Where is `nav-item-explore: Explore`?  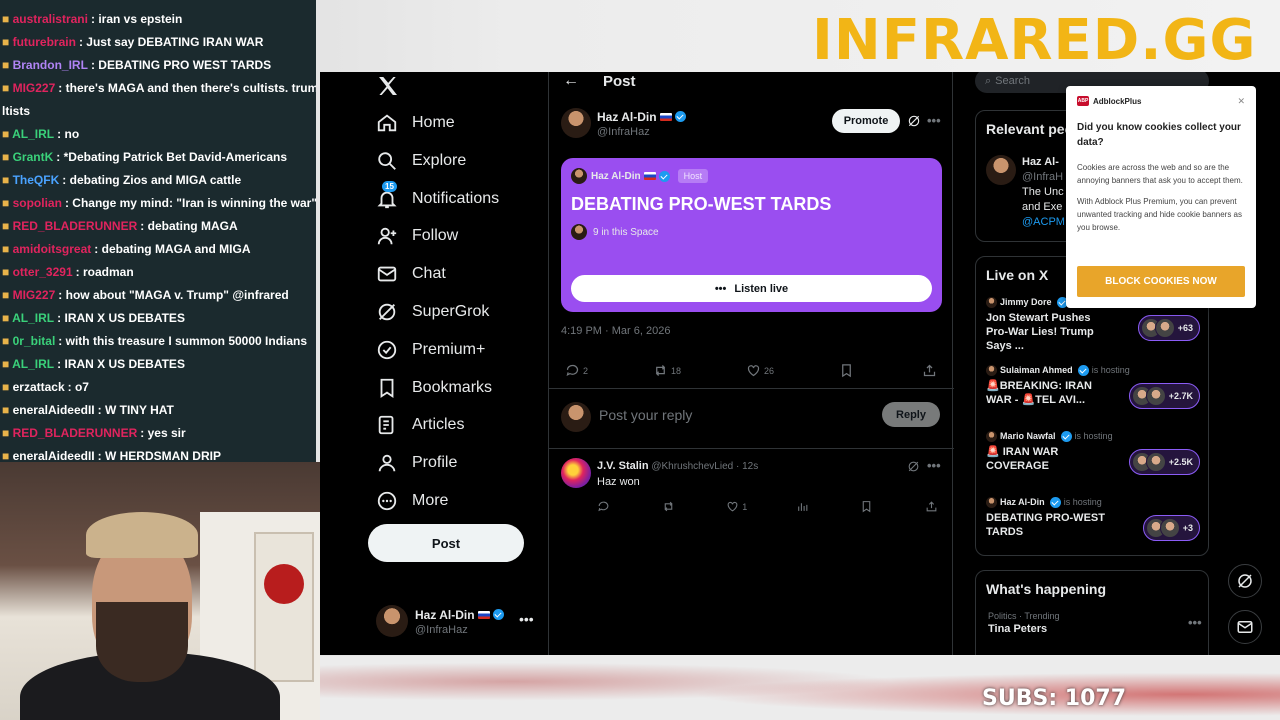
nav-item-explore: Explore is located at coordinates (421, 161).